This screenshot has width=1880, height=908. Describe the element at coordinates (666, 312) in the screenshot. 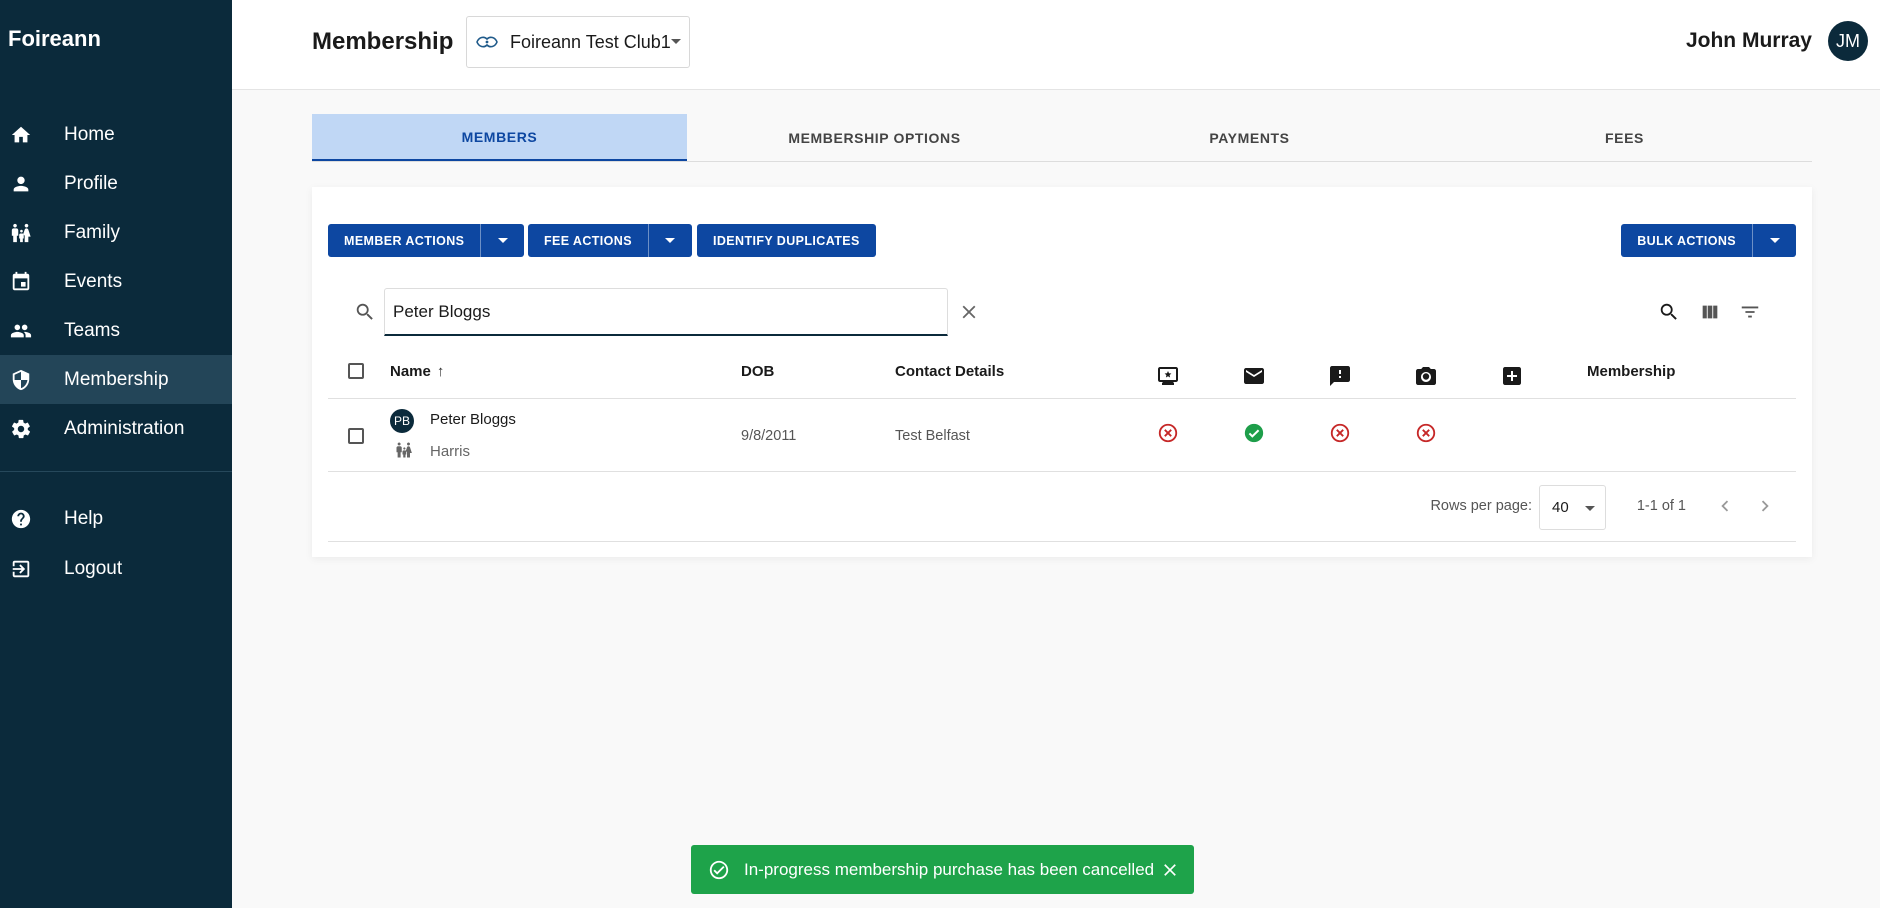

I see `member-search-input` at that location.